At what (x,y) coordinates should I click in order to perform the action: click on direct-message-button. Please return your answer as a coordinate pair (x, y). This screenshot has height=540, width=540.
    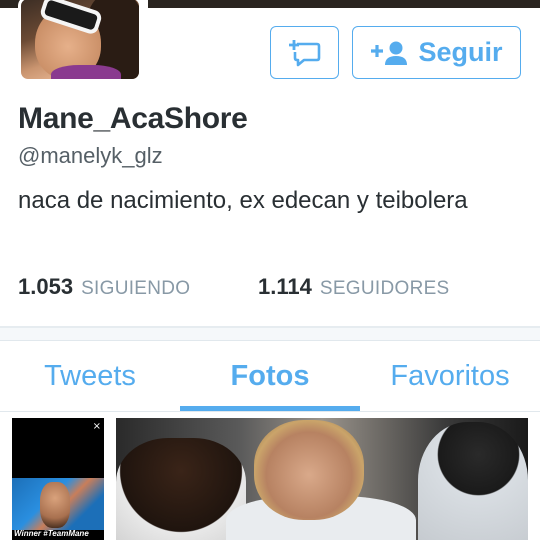
    Looking at the image, I should click on (304, 52).